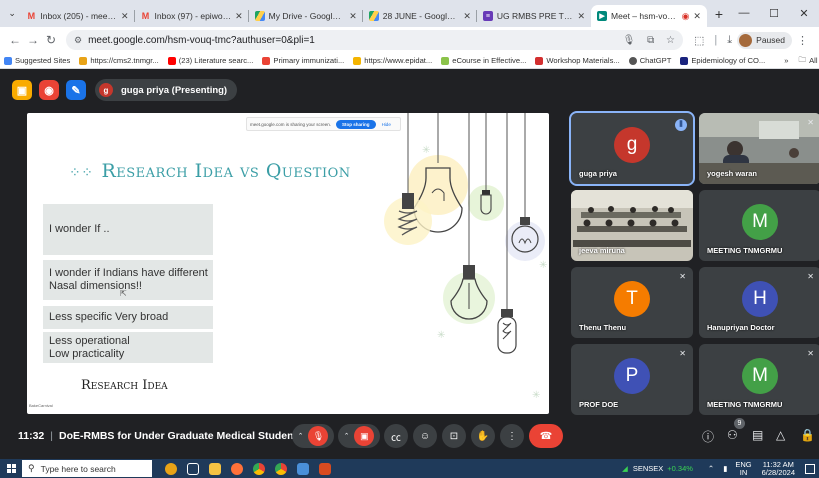  Describe the element at coordinates (632, 298) in the screenshot. I see `avatar: T` at that location.